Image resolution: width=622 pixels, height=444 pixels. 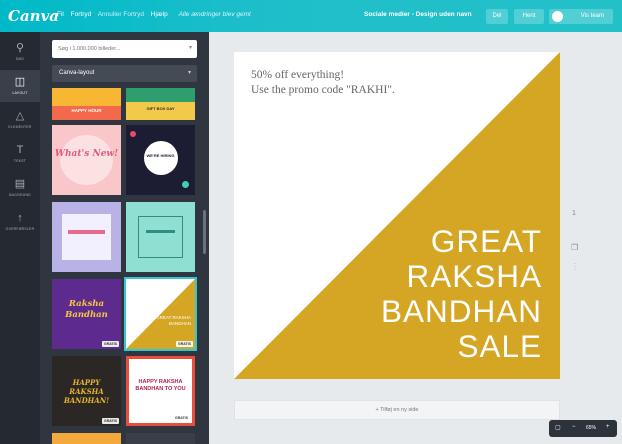 I want to click on rail-item-layout: ◫ LAYOUT, so click(x=20, y=86).